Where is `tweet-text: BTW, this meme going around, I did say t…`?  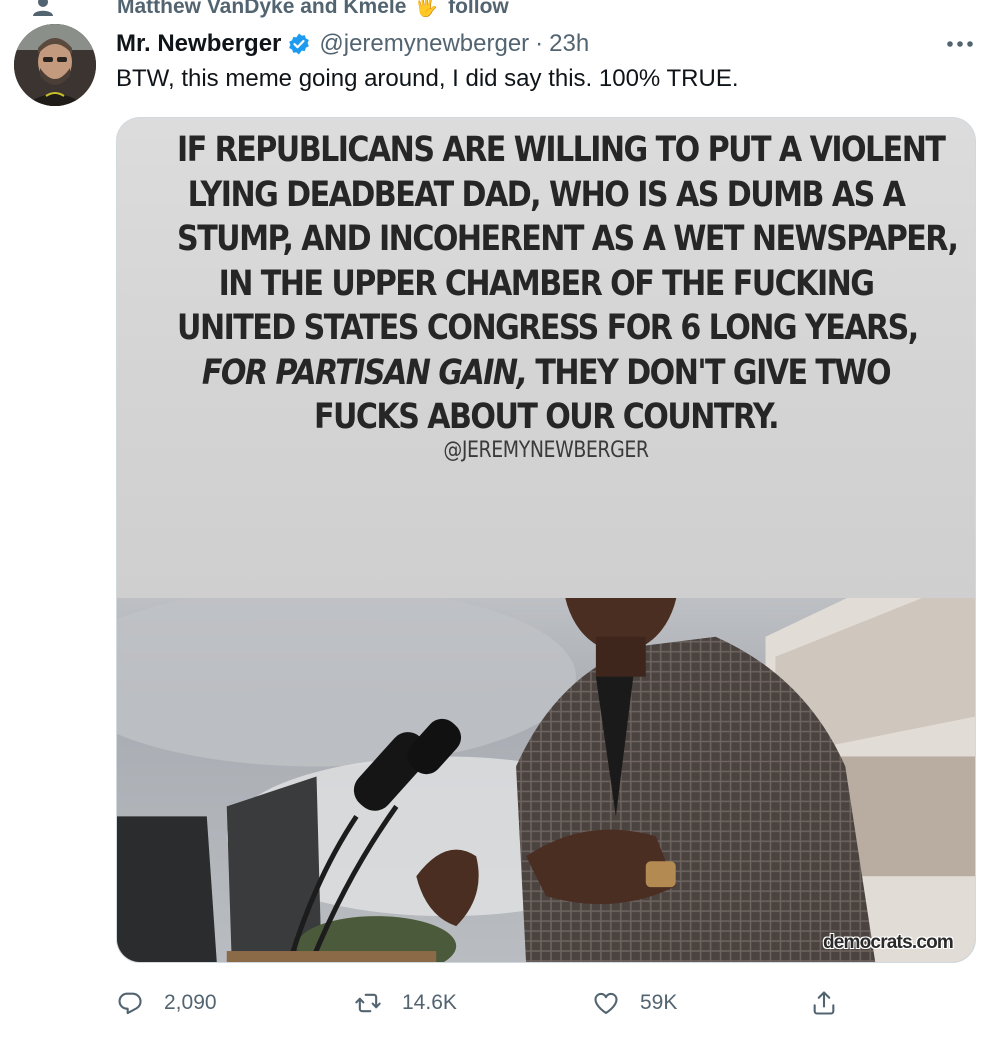
tweet-text: BTW, this meme going around, I did say t… is located at coordinates (427, 78).